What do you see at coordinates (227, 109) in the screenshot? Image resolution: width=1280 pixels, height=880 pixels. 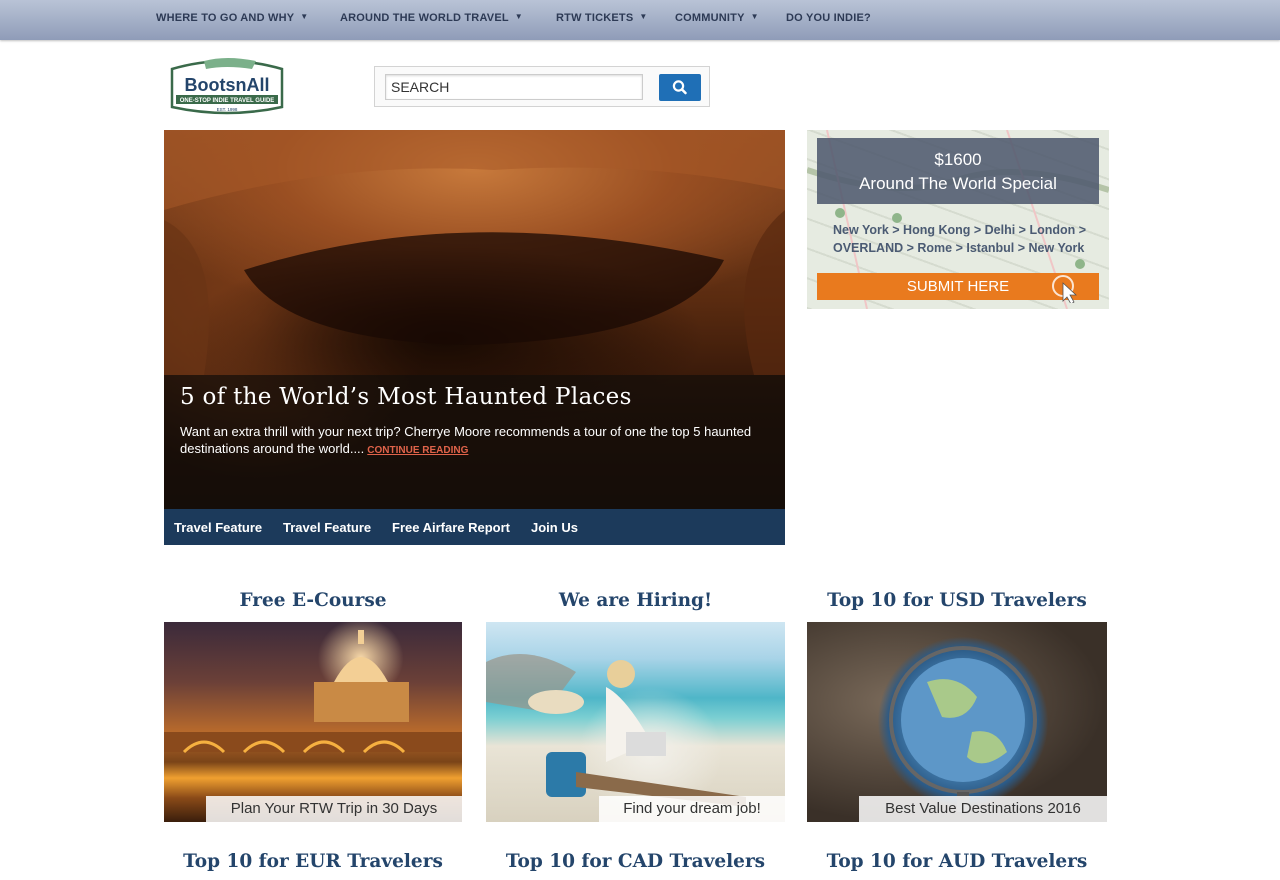 I see `logo-est: EST. 1998` at bounding box center [227, 109].